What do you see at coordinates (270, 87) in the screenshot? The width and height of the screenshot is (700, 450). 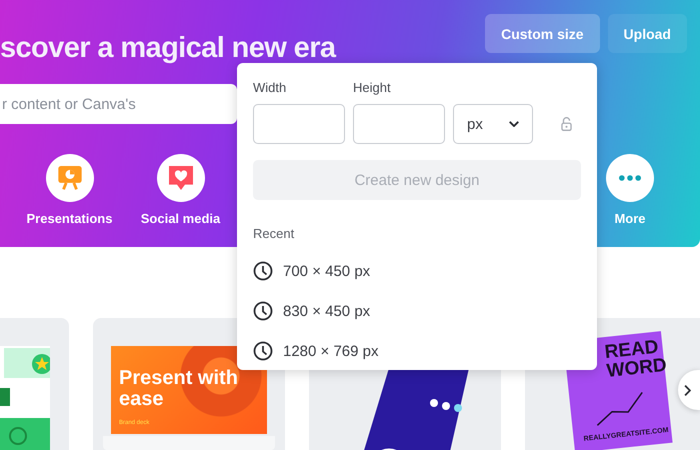 I see `width-label: Width` at bounding box center [270, 87].